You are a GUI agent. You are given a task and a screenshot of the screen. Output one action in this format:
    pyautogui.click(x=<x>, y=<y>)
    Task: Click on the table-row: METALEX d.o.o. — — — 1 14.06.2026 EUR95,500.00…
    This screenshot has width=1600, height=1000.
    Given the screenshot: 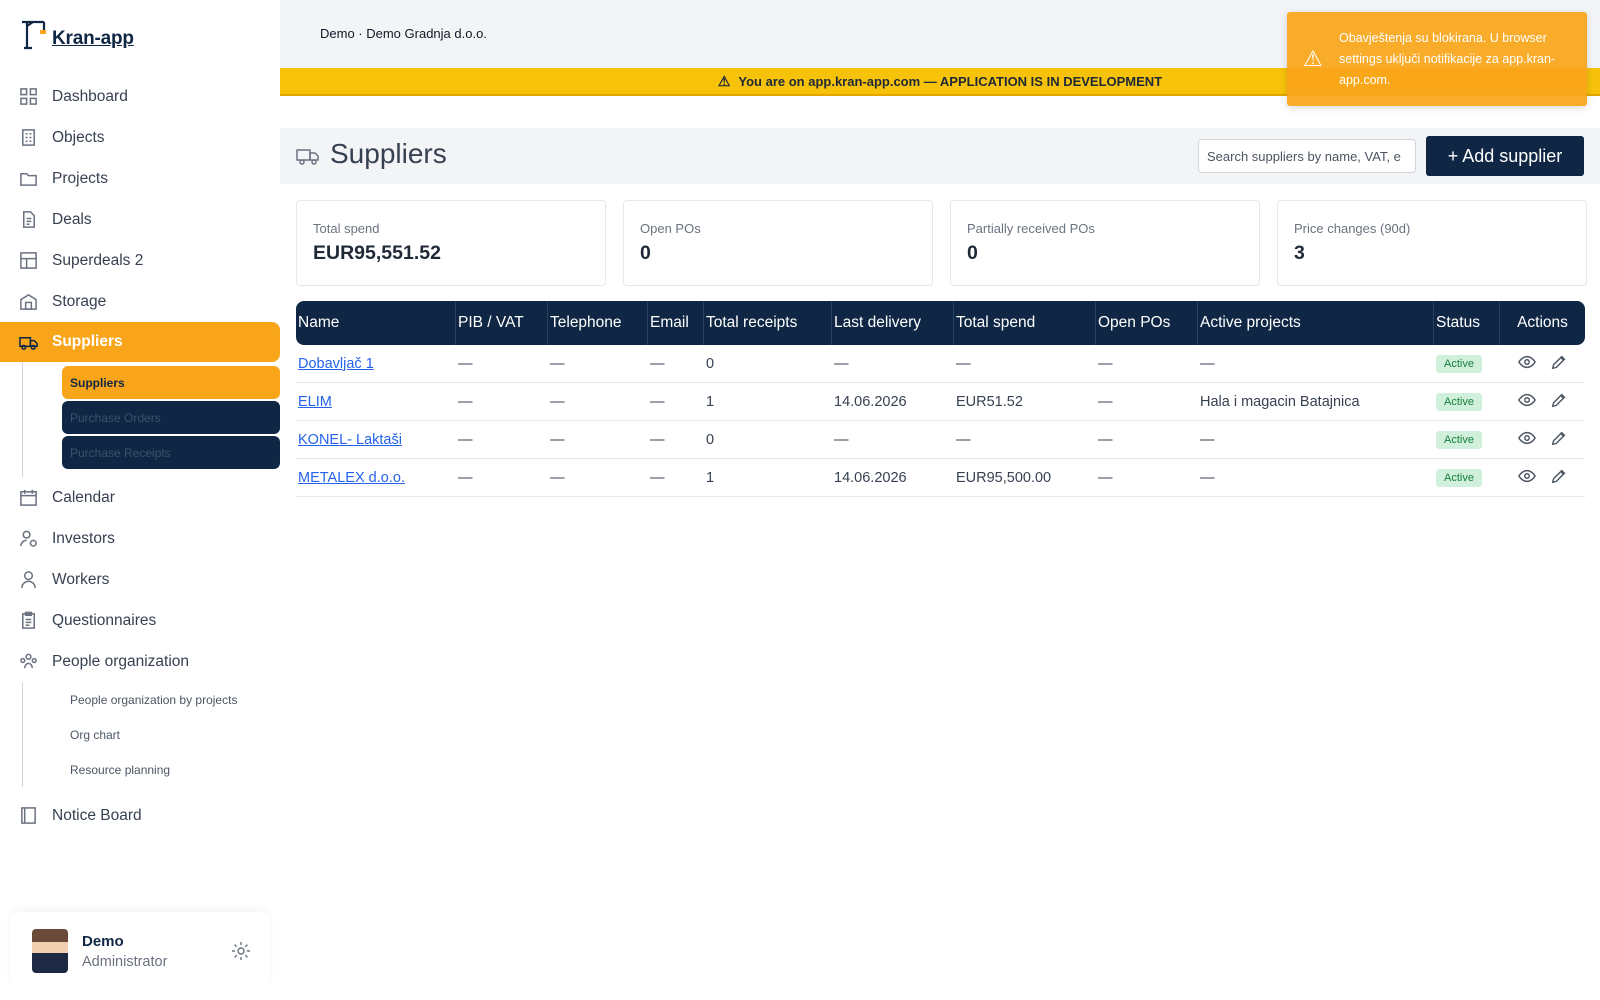 What is the action you would take?
    pyautogui.click(x=940, y=478)
    